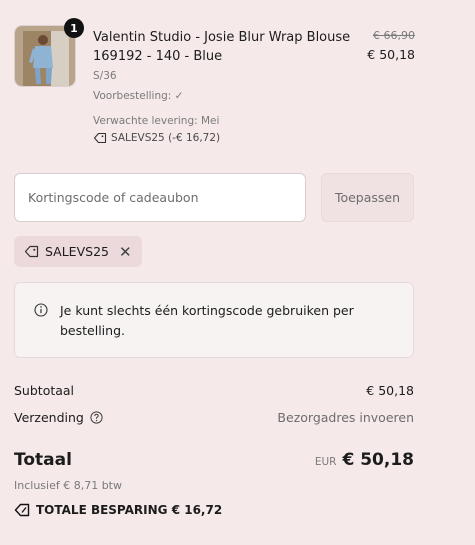 The width and height of the screenshot is (475, 545). What do you see at coordinates (68, 485) in the screenshot?
I see `tax-note: Inclusief € 8,71 btw` at bounding box center [68, 485].